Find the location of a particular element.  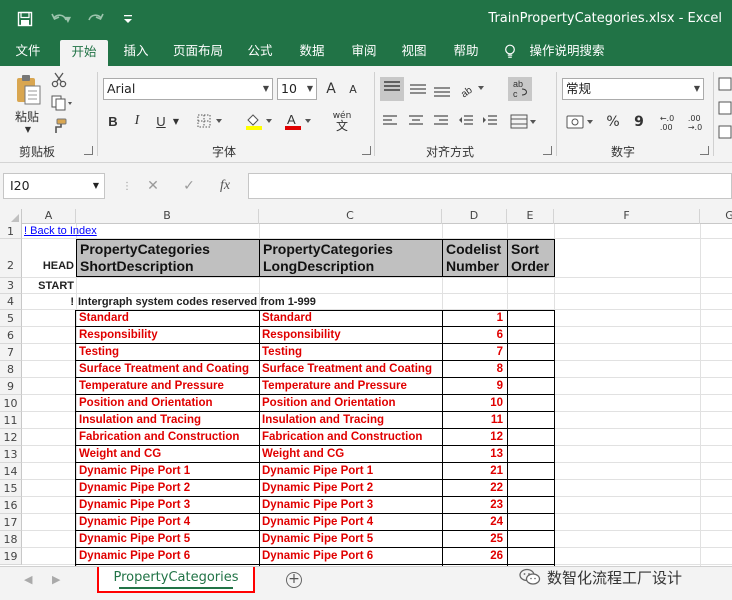

align-bottom-icon is located at coordinates (442, 90).